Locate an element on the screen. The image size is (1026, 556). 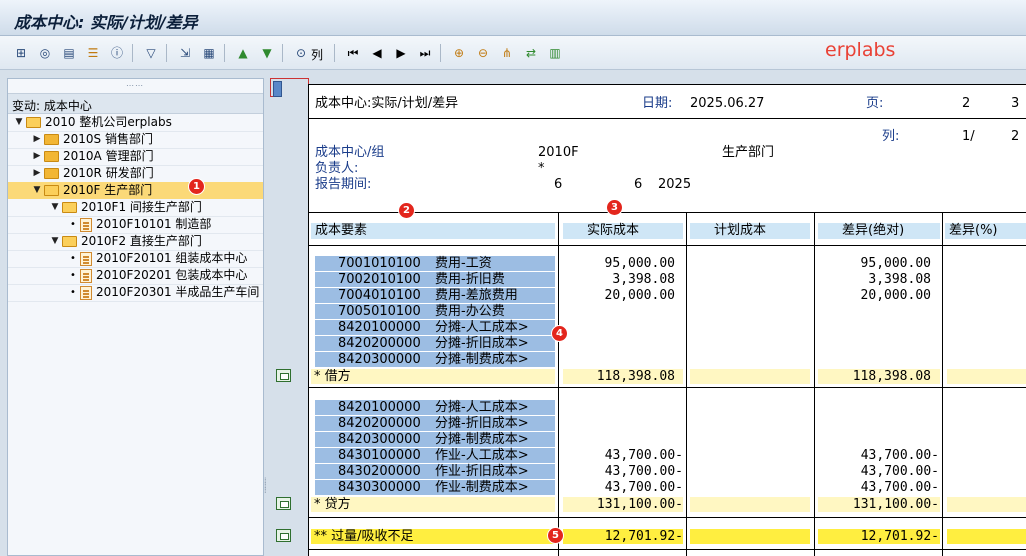
info-icon: ⓘ is located at coordinates (117, 53).